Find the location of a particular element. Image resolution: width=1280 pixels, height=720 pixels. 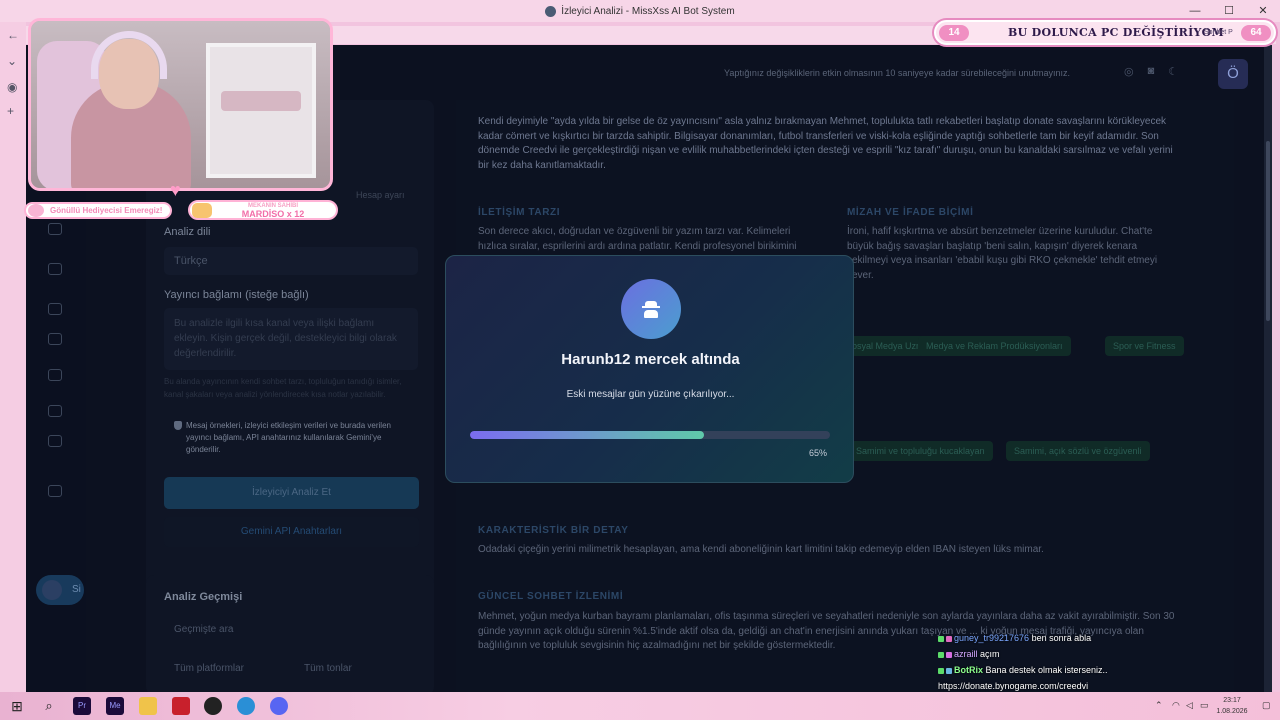

sidebar-item-history is located at coordinates (55, 441).